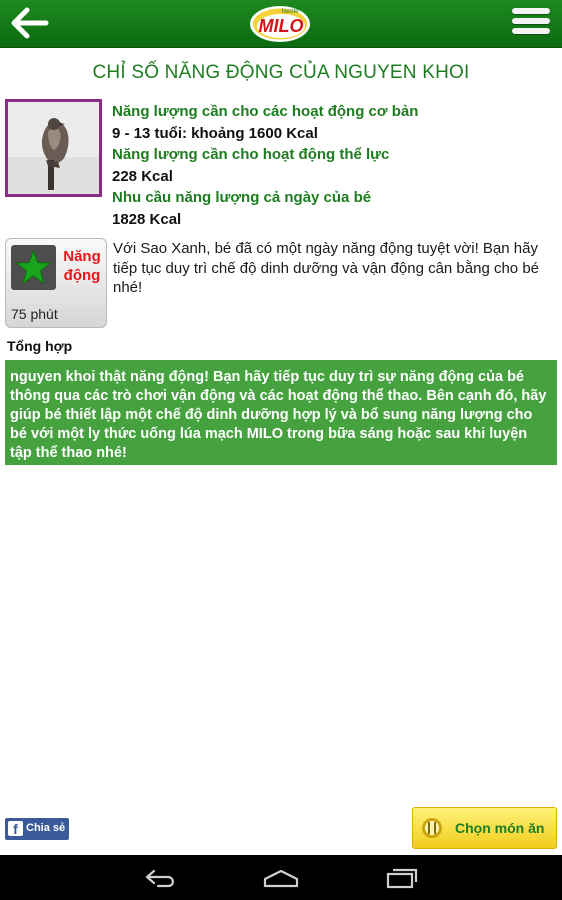 The image size is (562, 900). Describe the element at coordinates (290, 12) in the screenshot. I see `logo-brand: Nestlé` at that location.